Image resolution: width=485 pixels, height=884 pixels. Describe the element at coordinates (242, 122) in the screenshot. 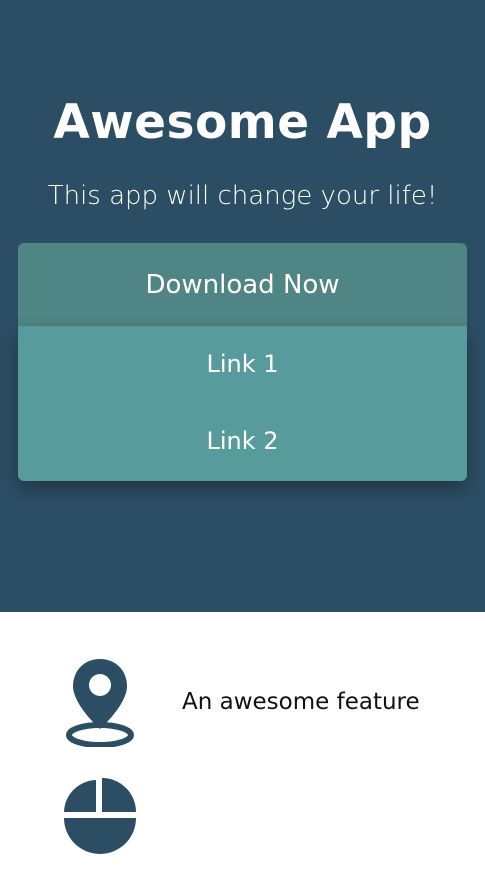

I see `app-title: Awesome App` at that location.